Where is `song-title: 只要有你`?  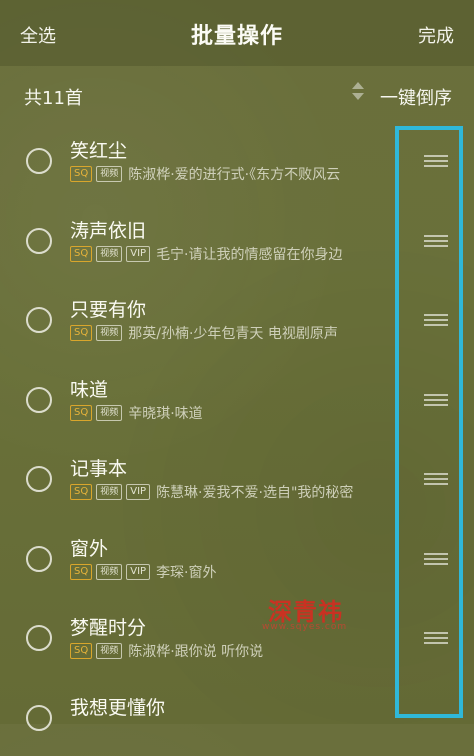 song-title: 只要有你 is located at coordinates (108, 308).